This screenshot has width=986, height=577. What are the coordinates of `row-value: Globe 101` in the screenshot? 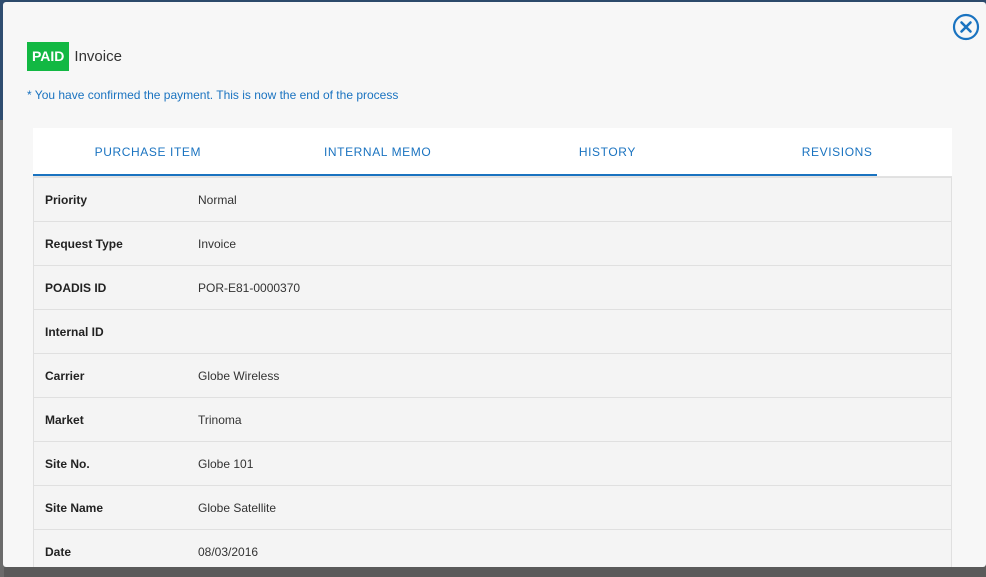 It's located at (226, 463).